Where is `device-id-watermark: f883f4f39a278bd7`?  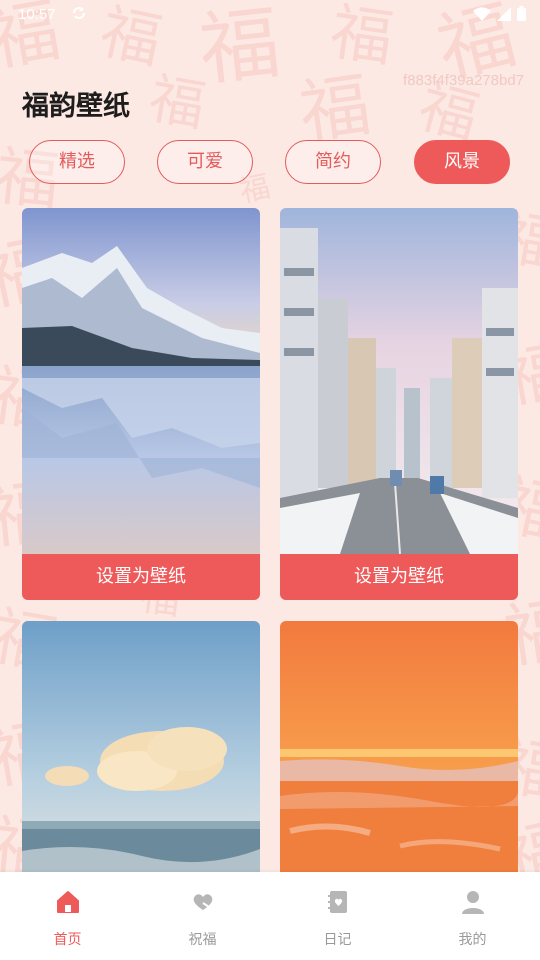 device-id-watermark: f883f4f39a278bd7 is located at coordinates (463, 80).